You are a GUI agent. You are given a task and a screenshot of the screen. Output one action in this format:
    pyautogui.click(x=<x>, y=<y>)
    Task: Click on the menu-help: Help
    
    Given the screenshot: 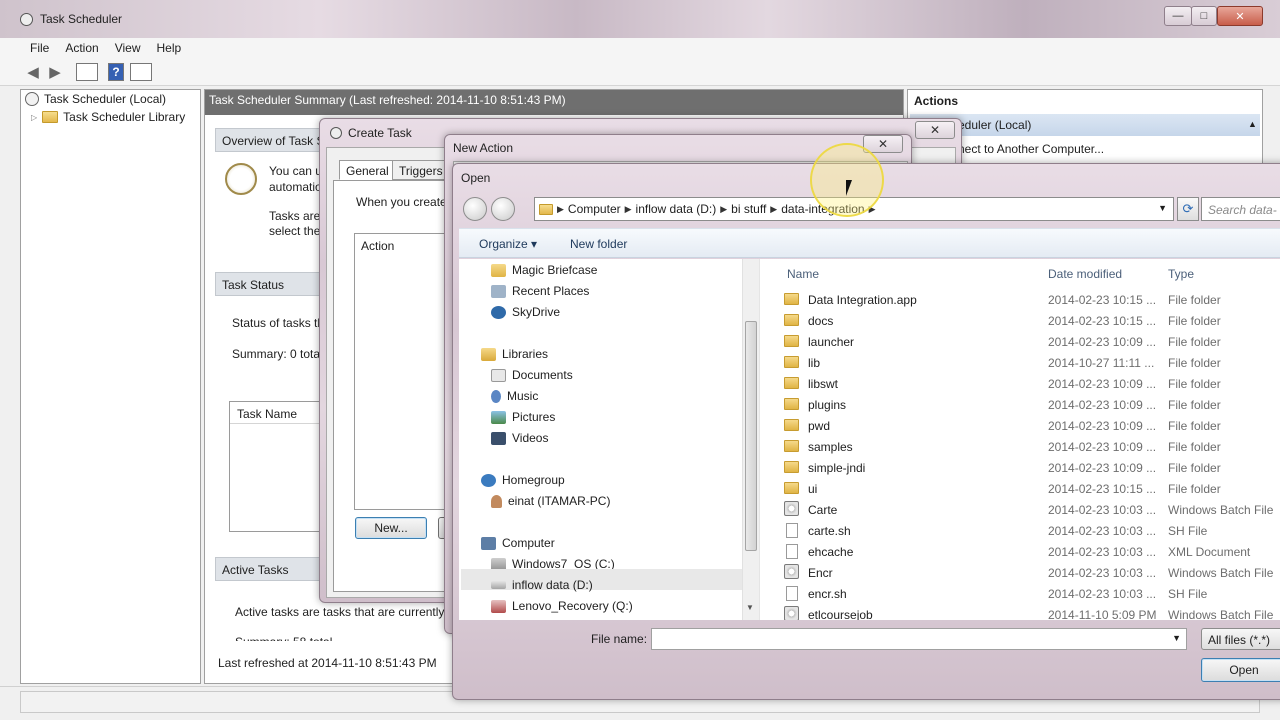 What is the action you would take?
    pyautogui.click(x=169, y=48)
    